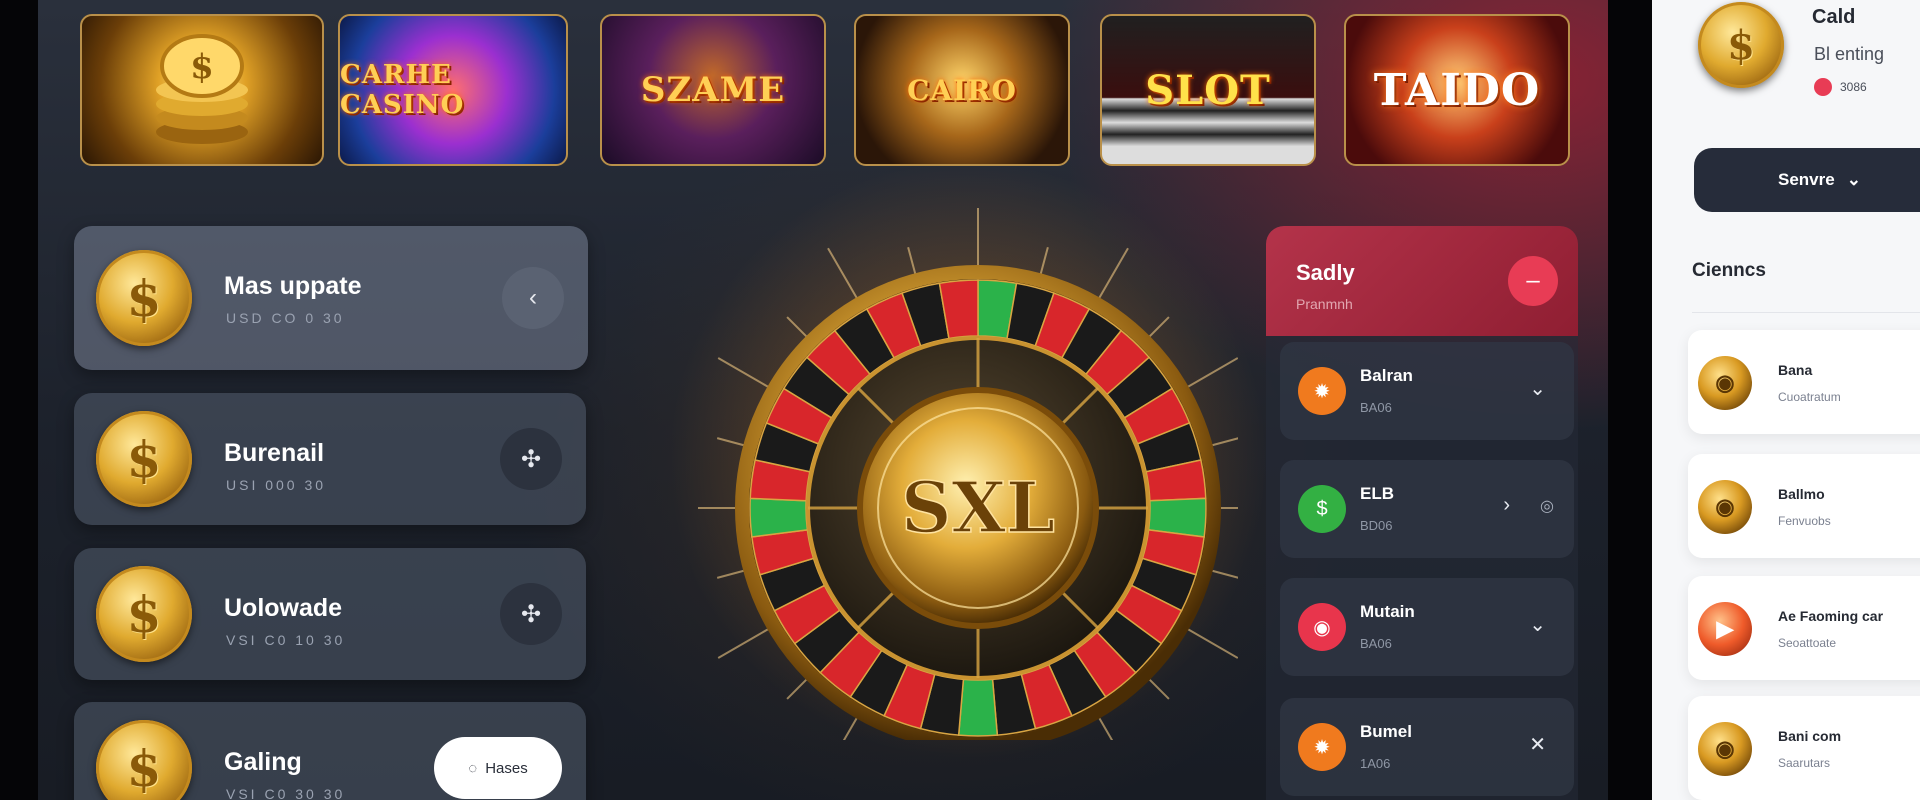 The width and height of the screenshot is (1920, 800). I want to click on thumbnail-label: CAIRO, so click(962, 90).